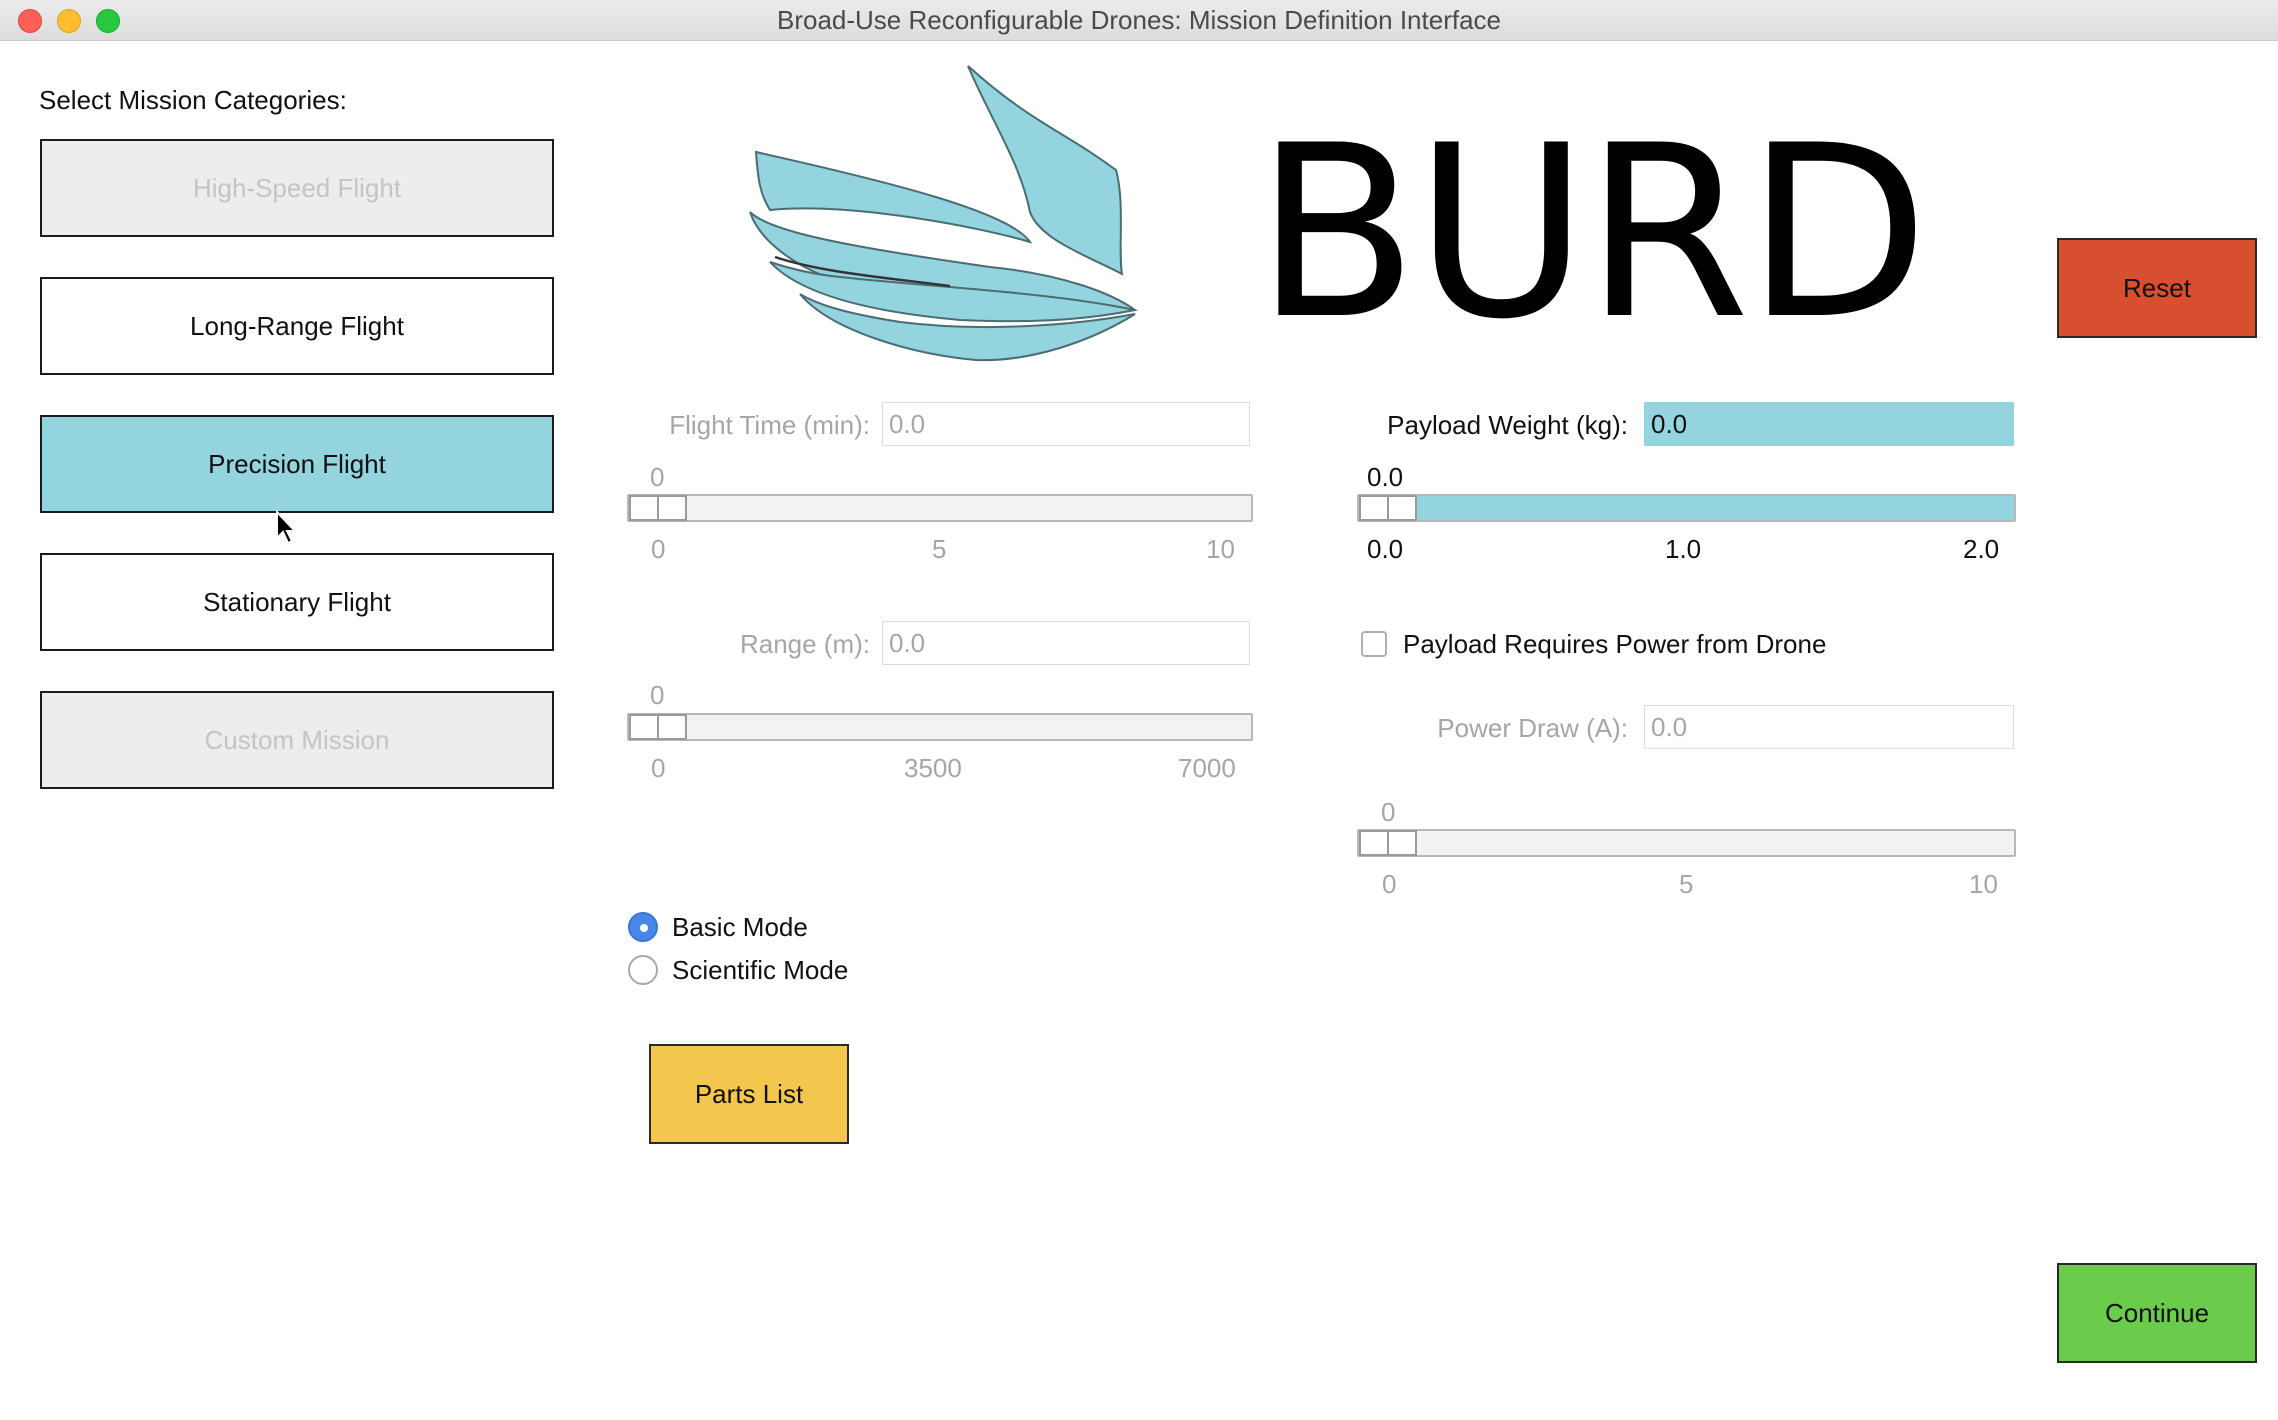 The width and height of the screenshot is (2278, 1420). I want to click on flight-time-slider, so click(940, 508).